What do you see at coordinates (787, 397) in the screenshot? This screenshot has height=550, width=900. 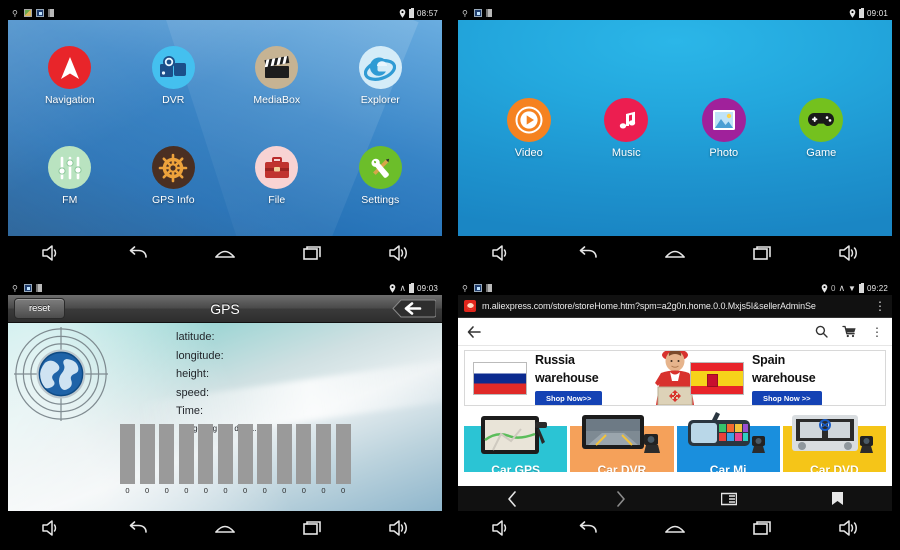 I see `shop-now-button: Shop Now >>` at bounding box center [787, 397].